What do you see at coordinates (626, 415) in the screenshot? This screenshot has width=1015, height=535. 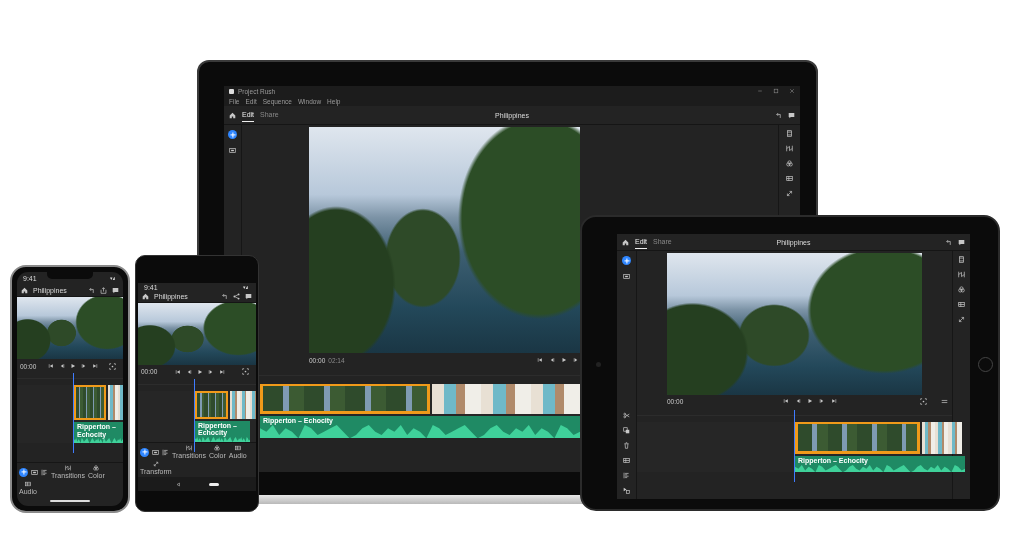 I see `scissors-icon` at bounding box center [626, 415].